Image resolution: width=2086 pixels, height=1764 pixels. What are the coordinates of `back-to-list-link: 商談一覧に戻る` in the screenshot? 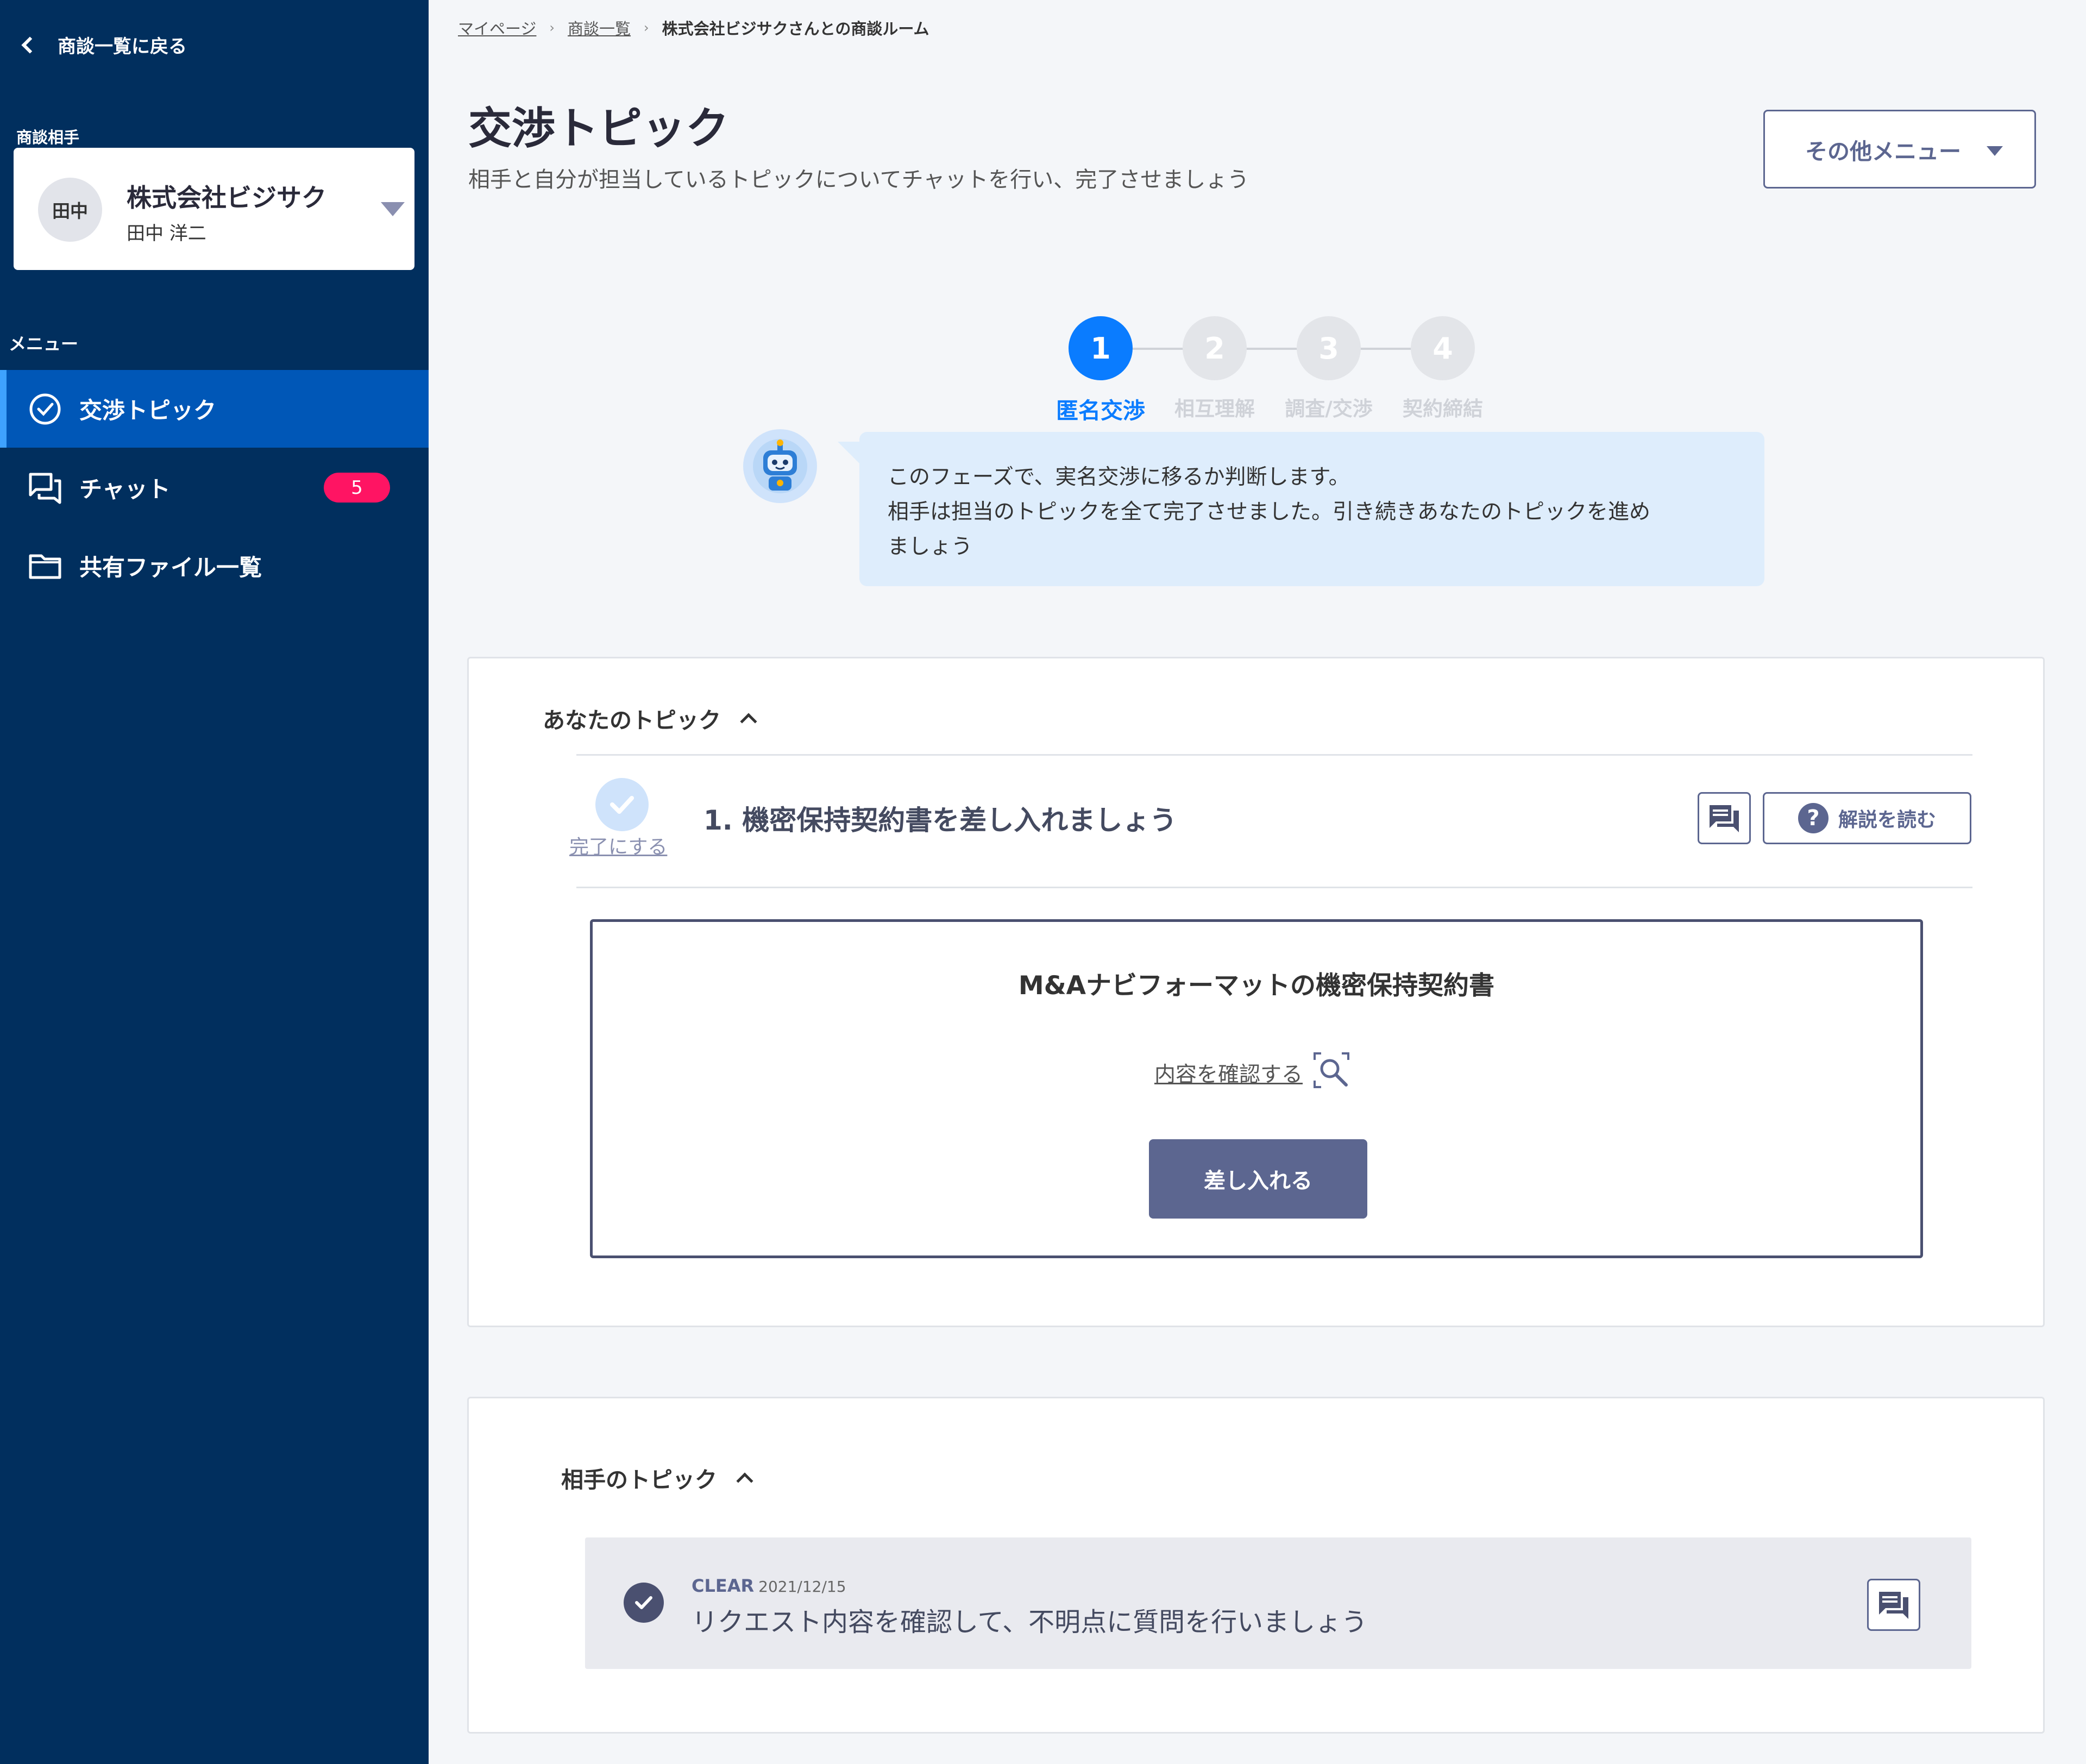 It's located at (101, 45).